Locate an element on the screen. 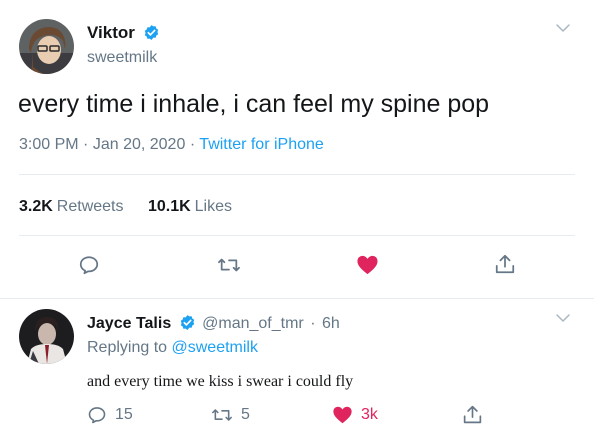 The width and height of the screenshot is (594, 441). replying-to: Replying to @sweetmilk is located at coordinates (172, 348).